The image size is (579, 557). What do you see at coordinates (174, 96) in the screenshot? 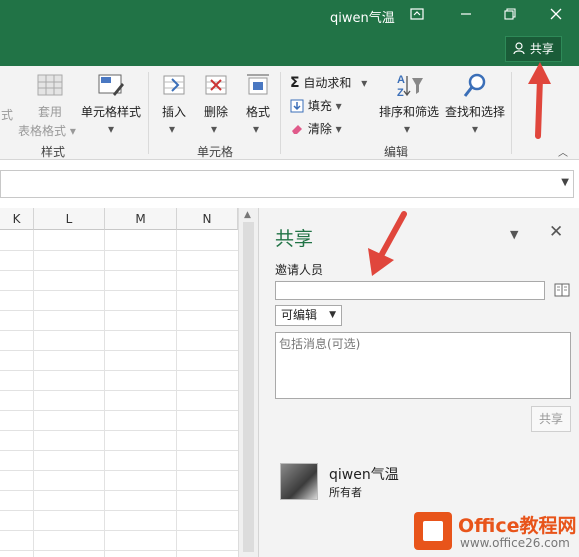
I see `insert-button: 插入` at bounding box center [174, 96].